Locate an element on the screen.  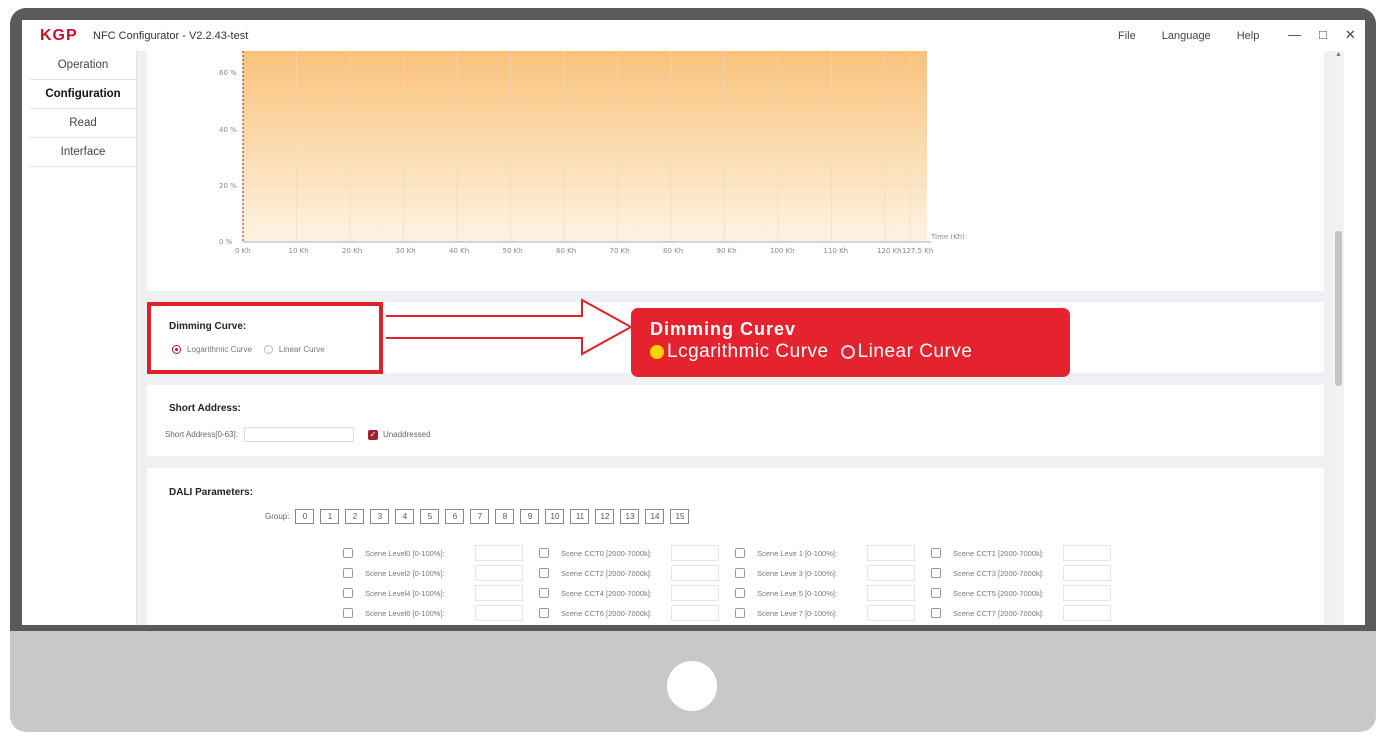
group-box-13: 13 is located at coordinates (630, 516).